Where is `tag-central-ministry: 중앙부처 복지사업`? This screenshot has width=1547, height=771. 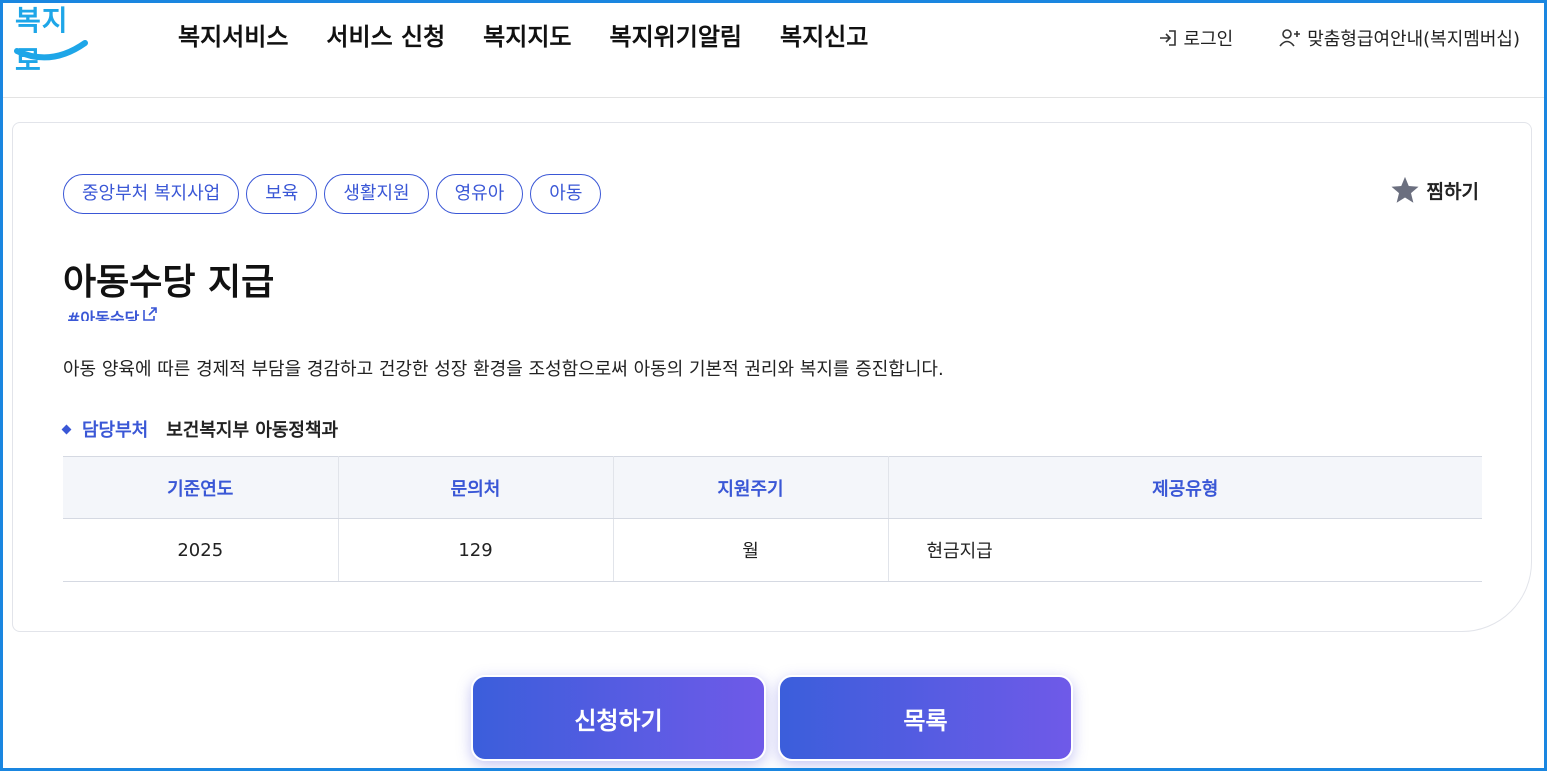
tag-central-ministry: 중앙부처 복지사업 is located at coordinates (151, 194).